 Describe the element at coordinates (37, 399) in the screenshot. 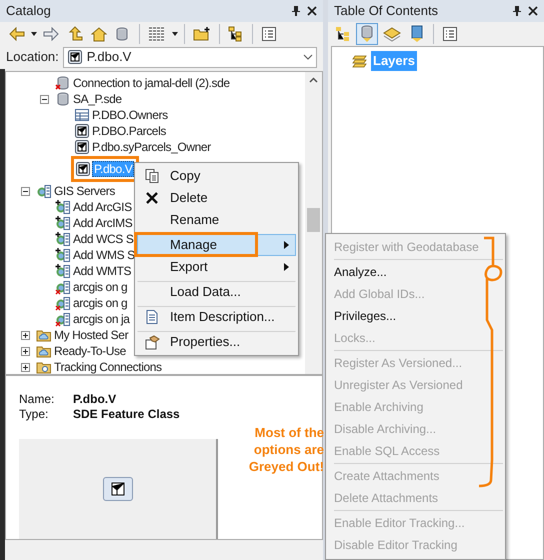

I see `name-label: Name:` at that location.